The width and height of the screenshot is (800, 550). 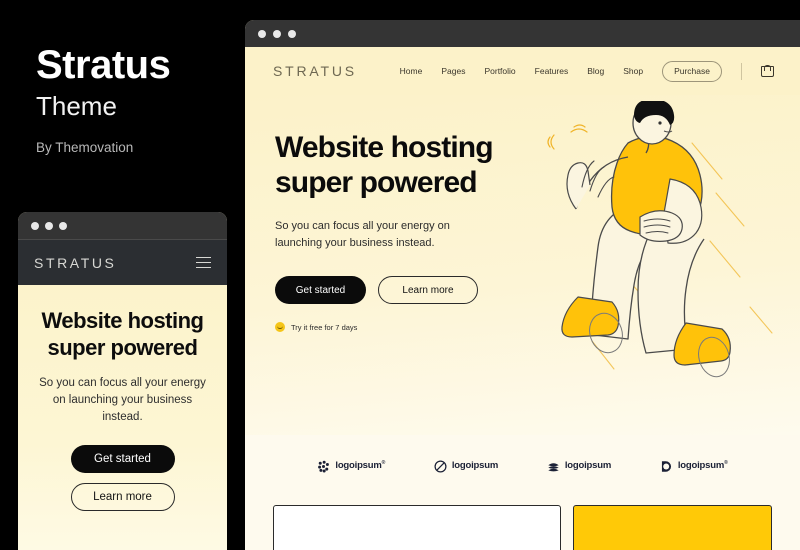 What do you see at coordinates (692, 71) in the screenshot?
I see `purchase-button: Purchase` at bounding box center [692, 71].